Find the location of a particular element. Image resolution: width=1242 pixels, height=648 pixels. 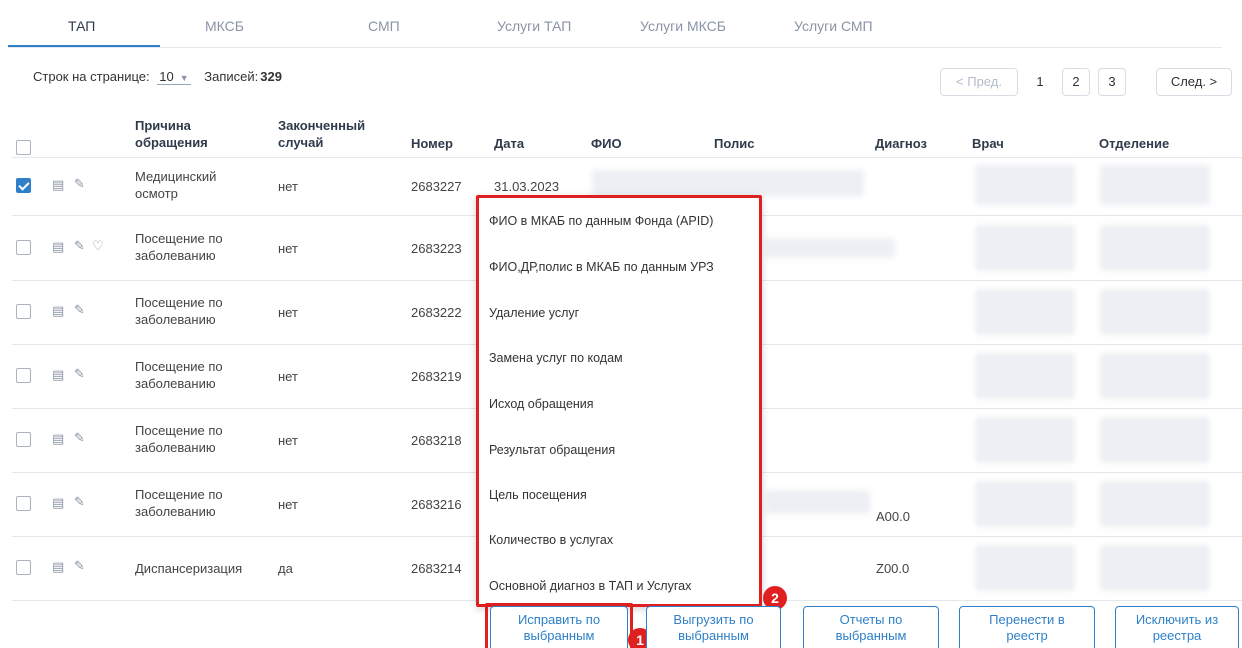

col-policy-header: Полис is located at coordinates (734, 143).